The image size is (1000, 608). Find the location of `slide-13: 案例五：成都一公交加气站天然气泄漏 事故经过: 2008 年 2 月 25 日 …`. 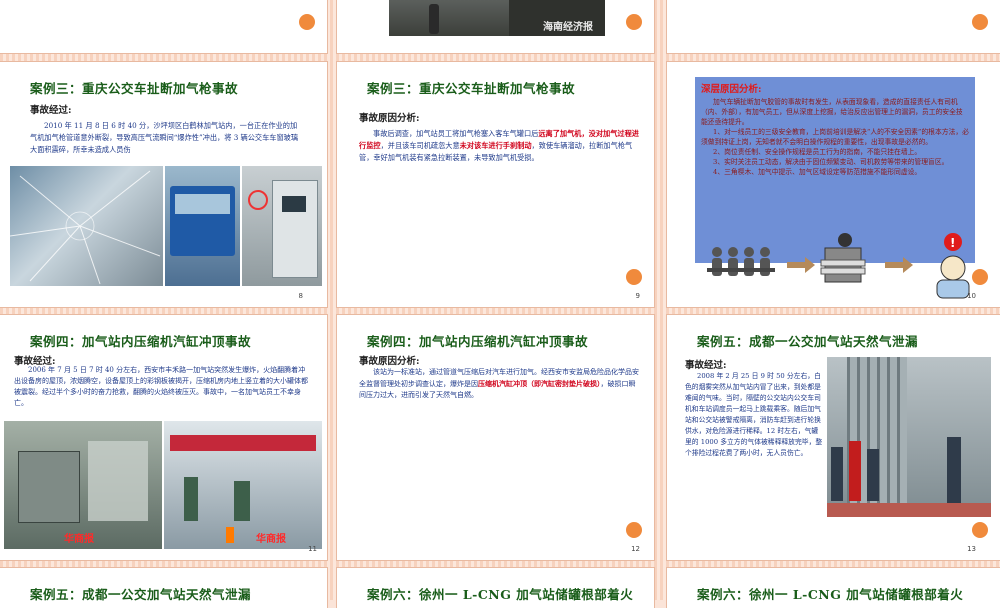

slide-13: 案例五：成都一公交加气站天然气泄漏 事故经过: 2008 年 2 月 25 日 … is located at coordinates (833, 437).